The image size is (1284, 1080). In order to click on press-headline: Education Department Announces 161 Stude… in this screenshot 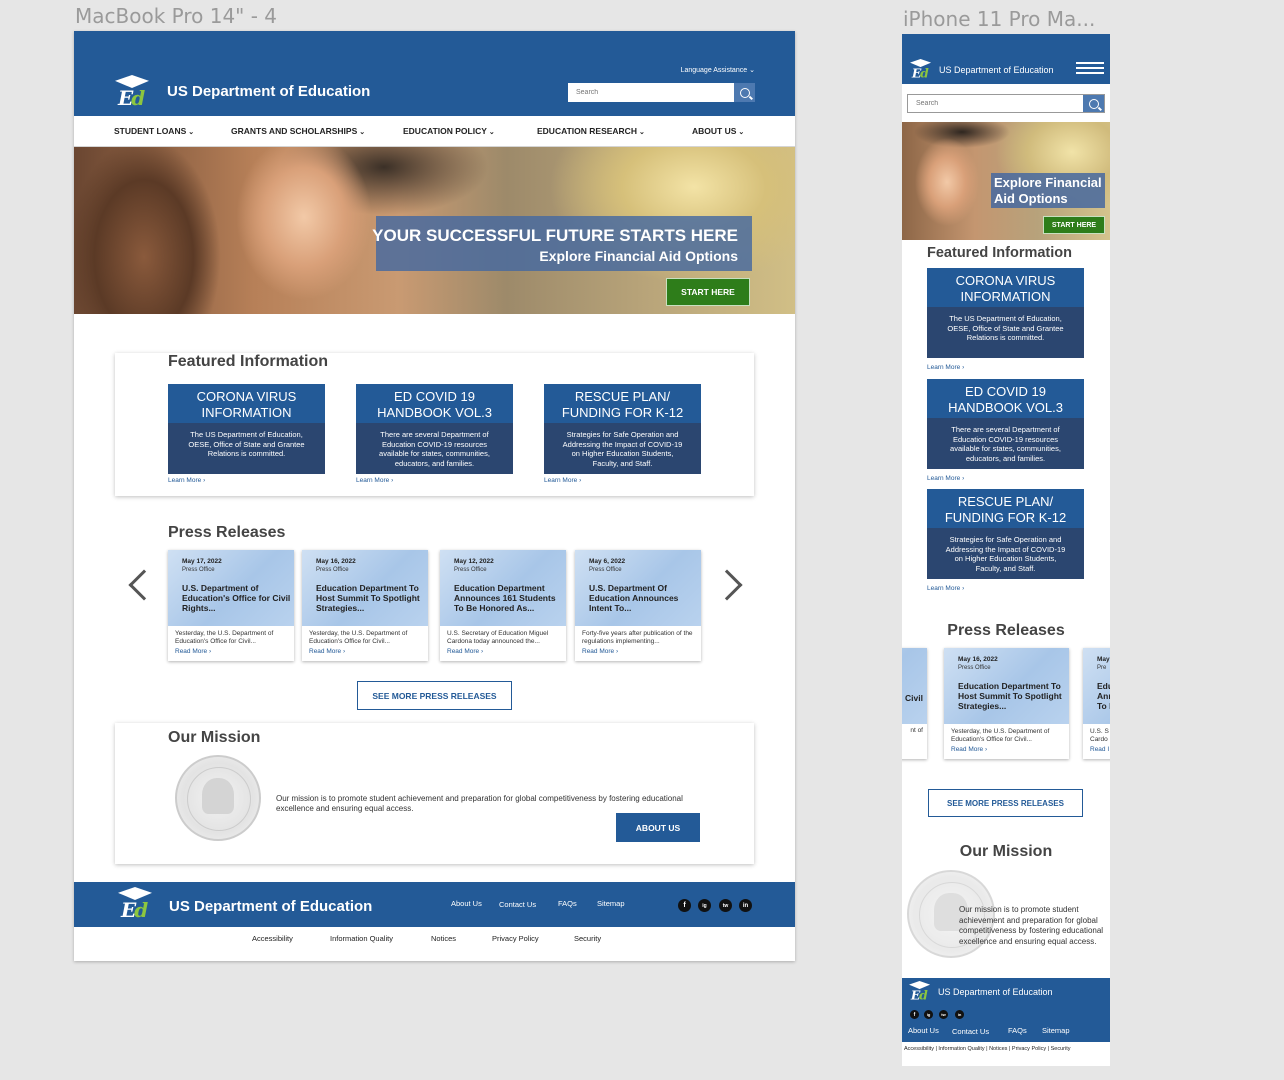, I will do `click(505, 598)`.